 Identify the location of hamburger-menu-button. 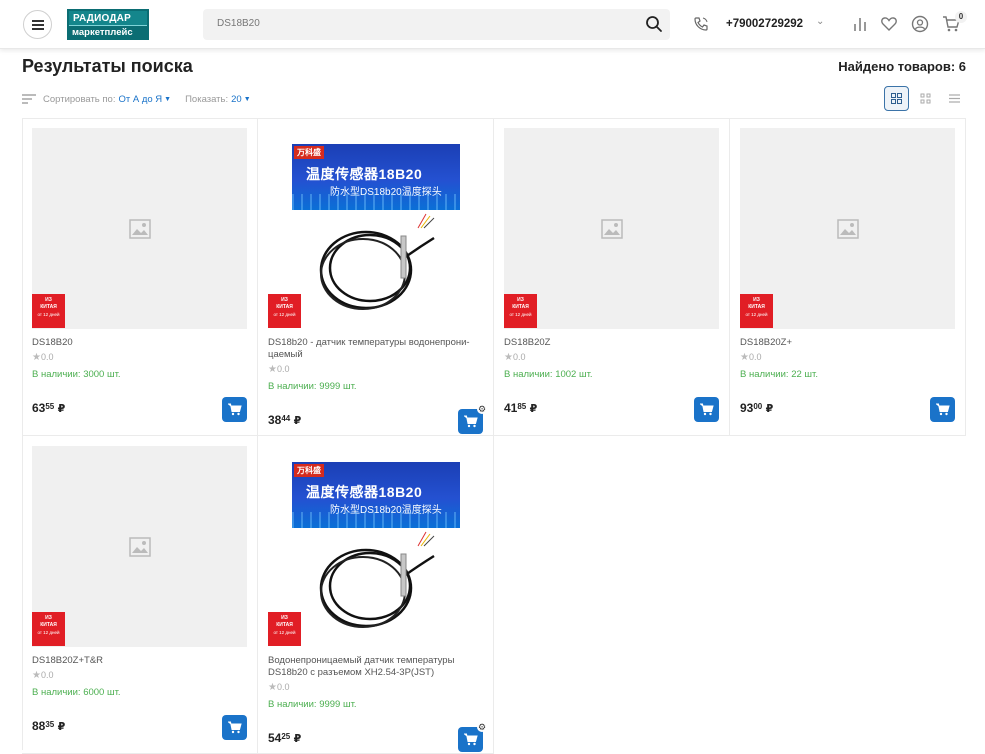
(37, 24).